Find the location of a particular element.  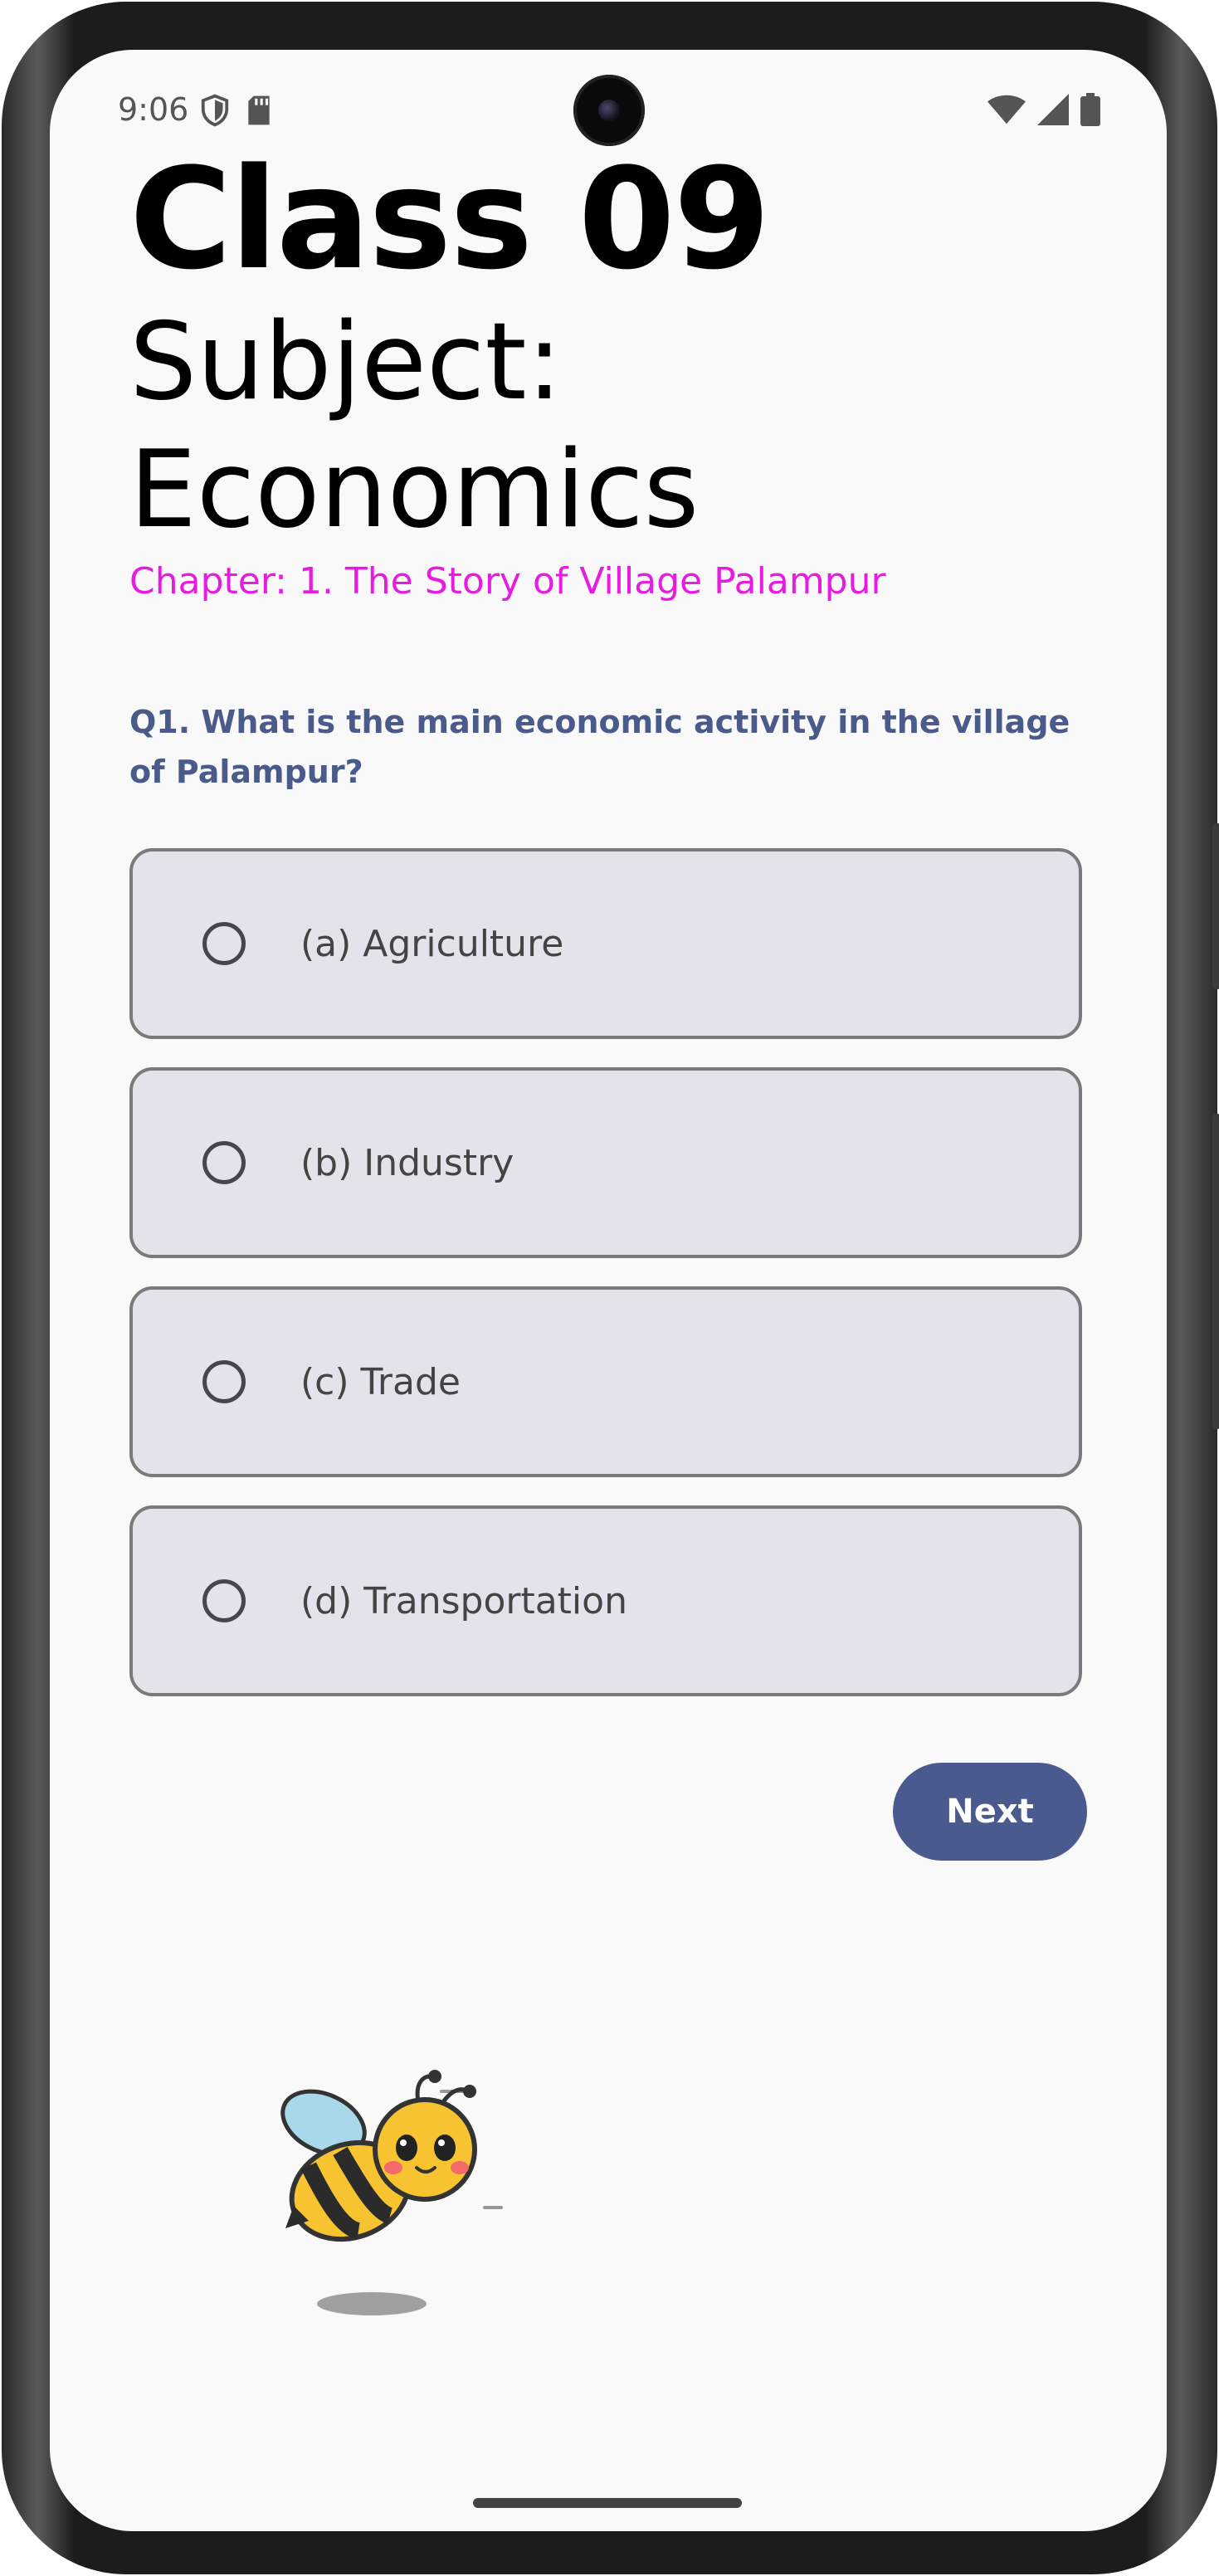

option-label: (a) Agriculture is located at coordinates (432, 944).